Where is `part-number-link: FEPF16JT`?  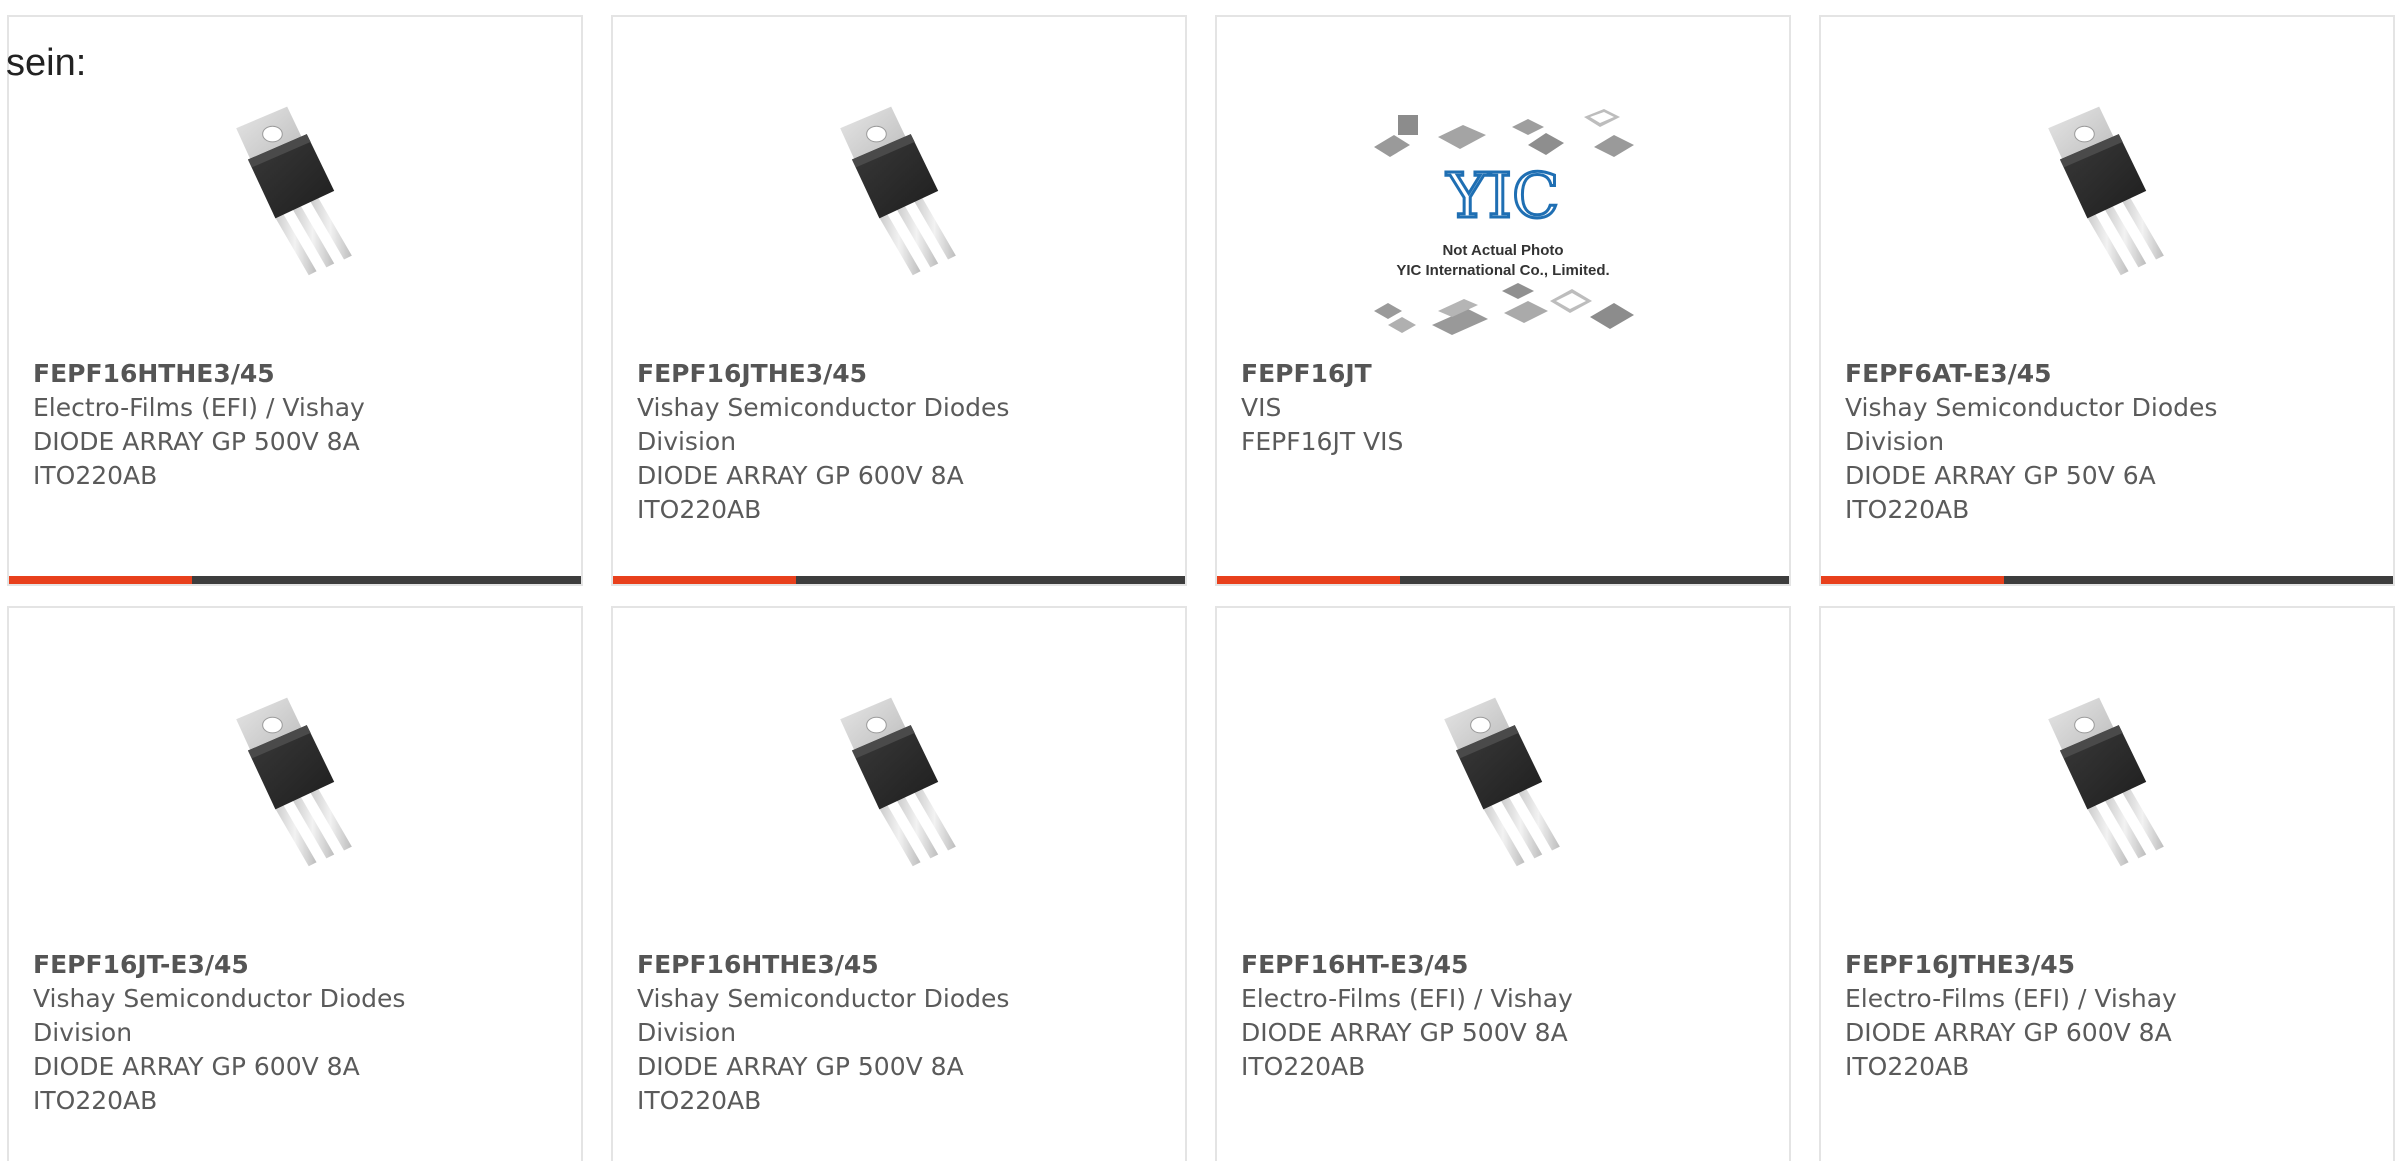 part-number-link: FEPF16JT is located at coordinates (1461, 374).